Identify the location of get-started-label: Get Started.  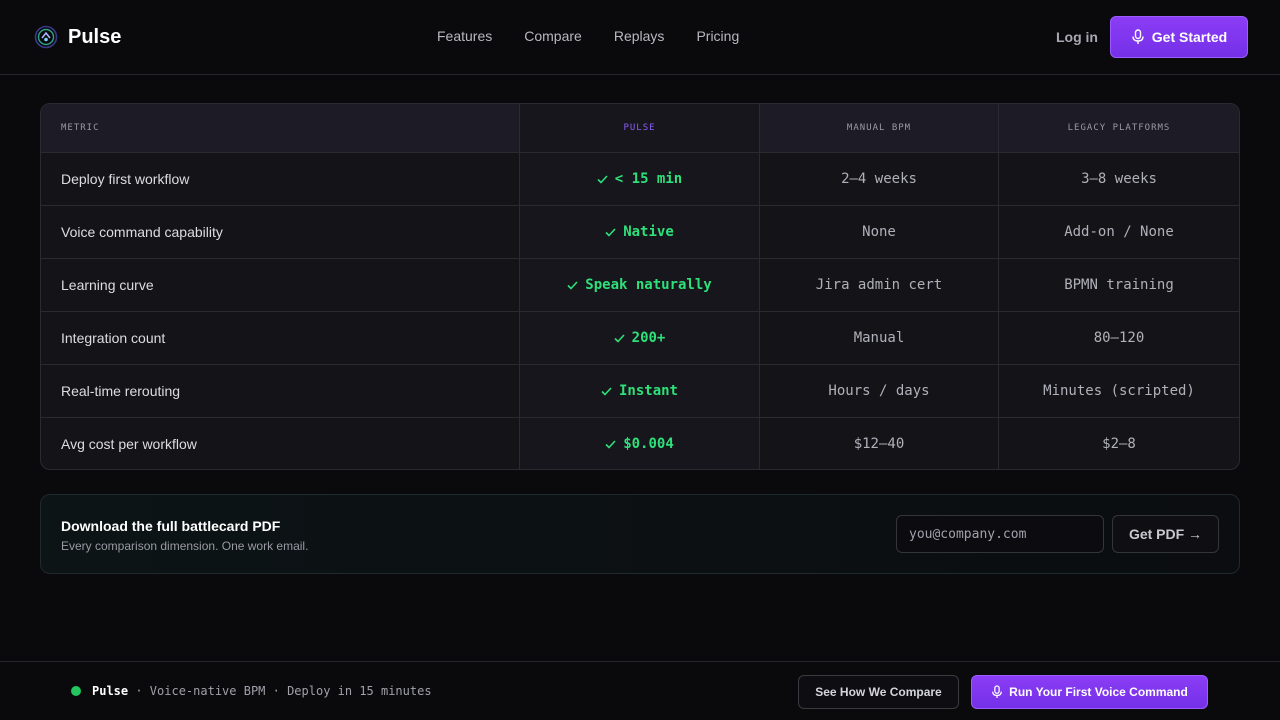
(1189, 37).